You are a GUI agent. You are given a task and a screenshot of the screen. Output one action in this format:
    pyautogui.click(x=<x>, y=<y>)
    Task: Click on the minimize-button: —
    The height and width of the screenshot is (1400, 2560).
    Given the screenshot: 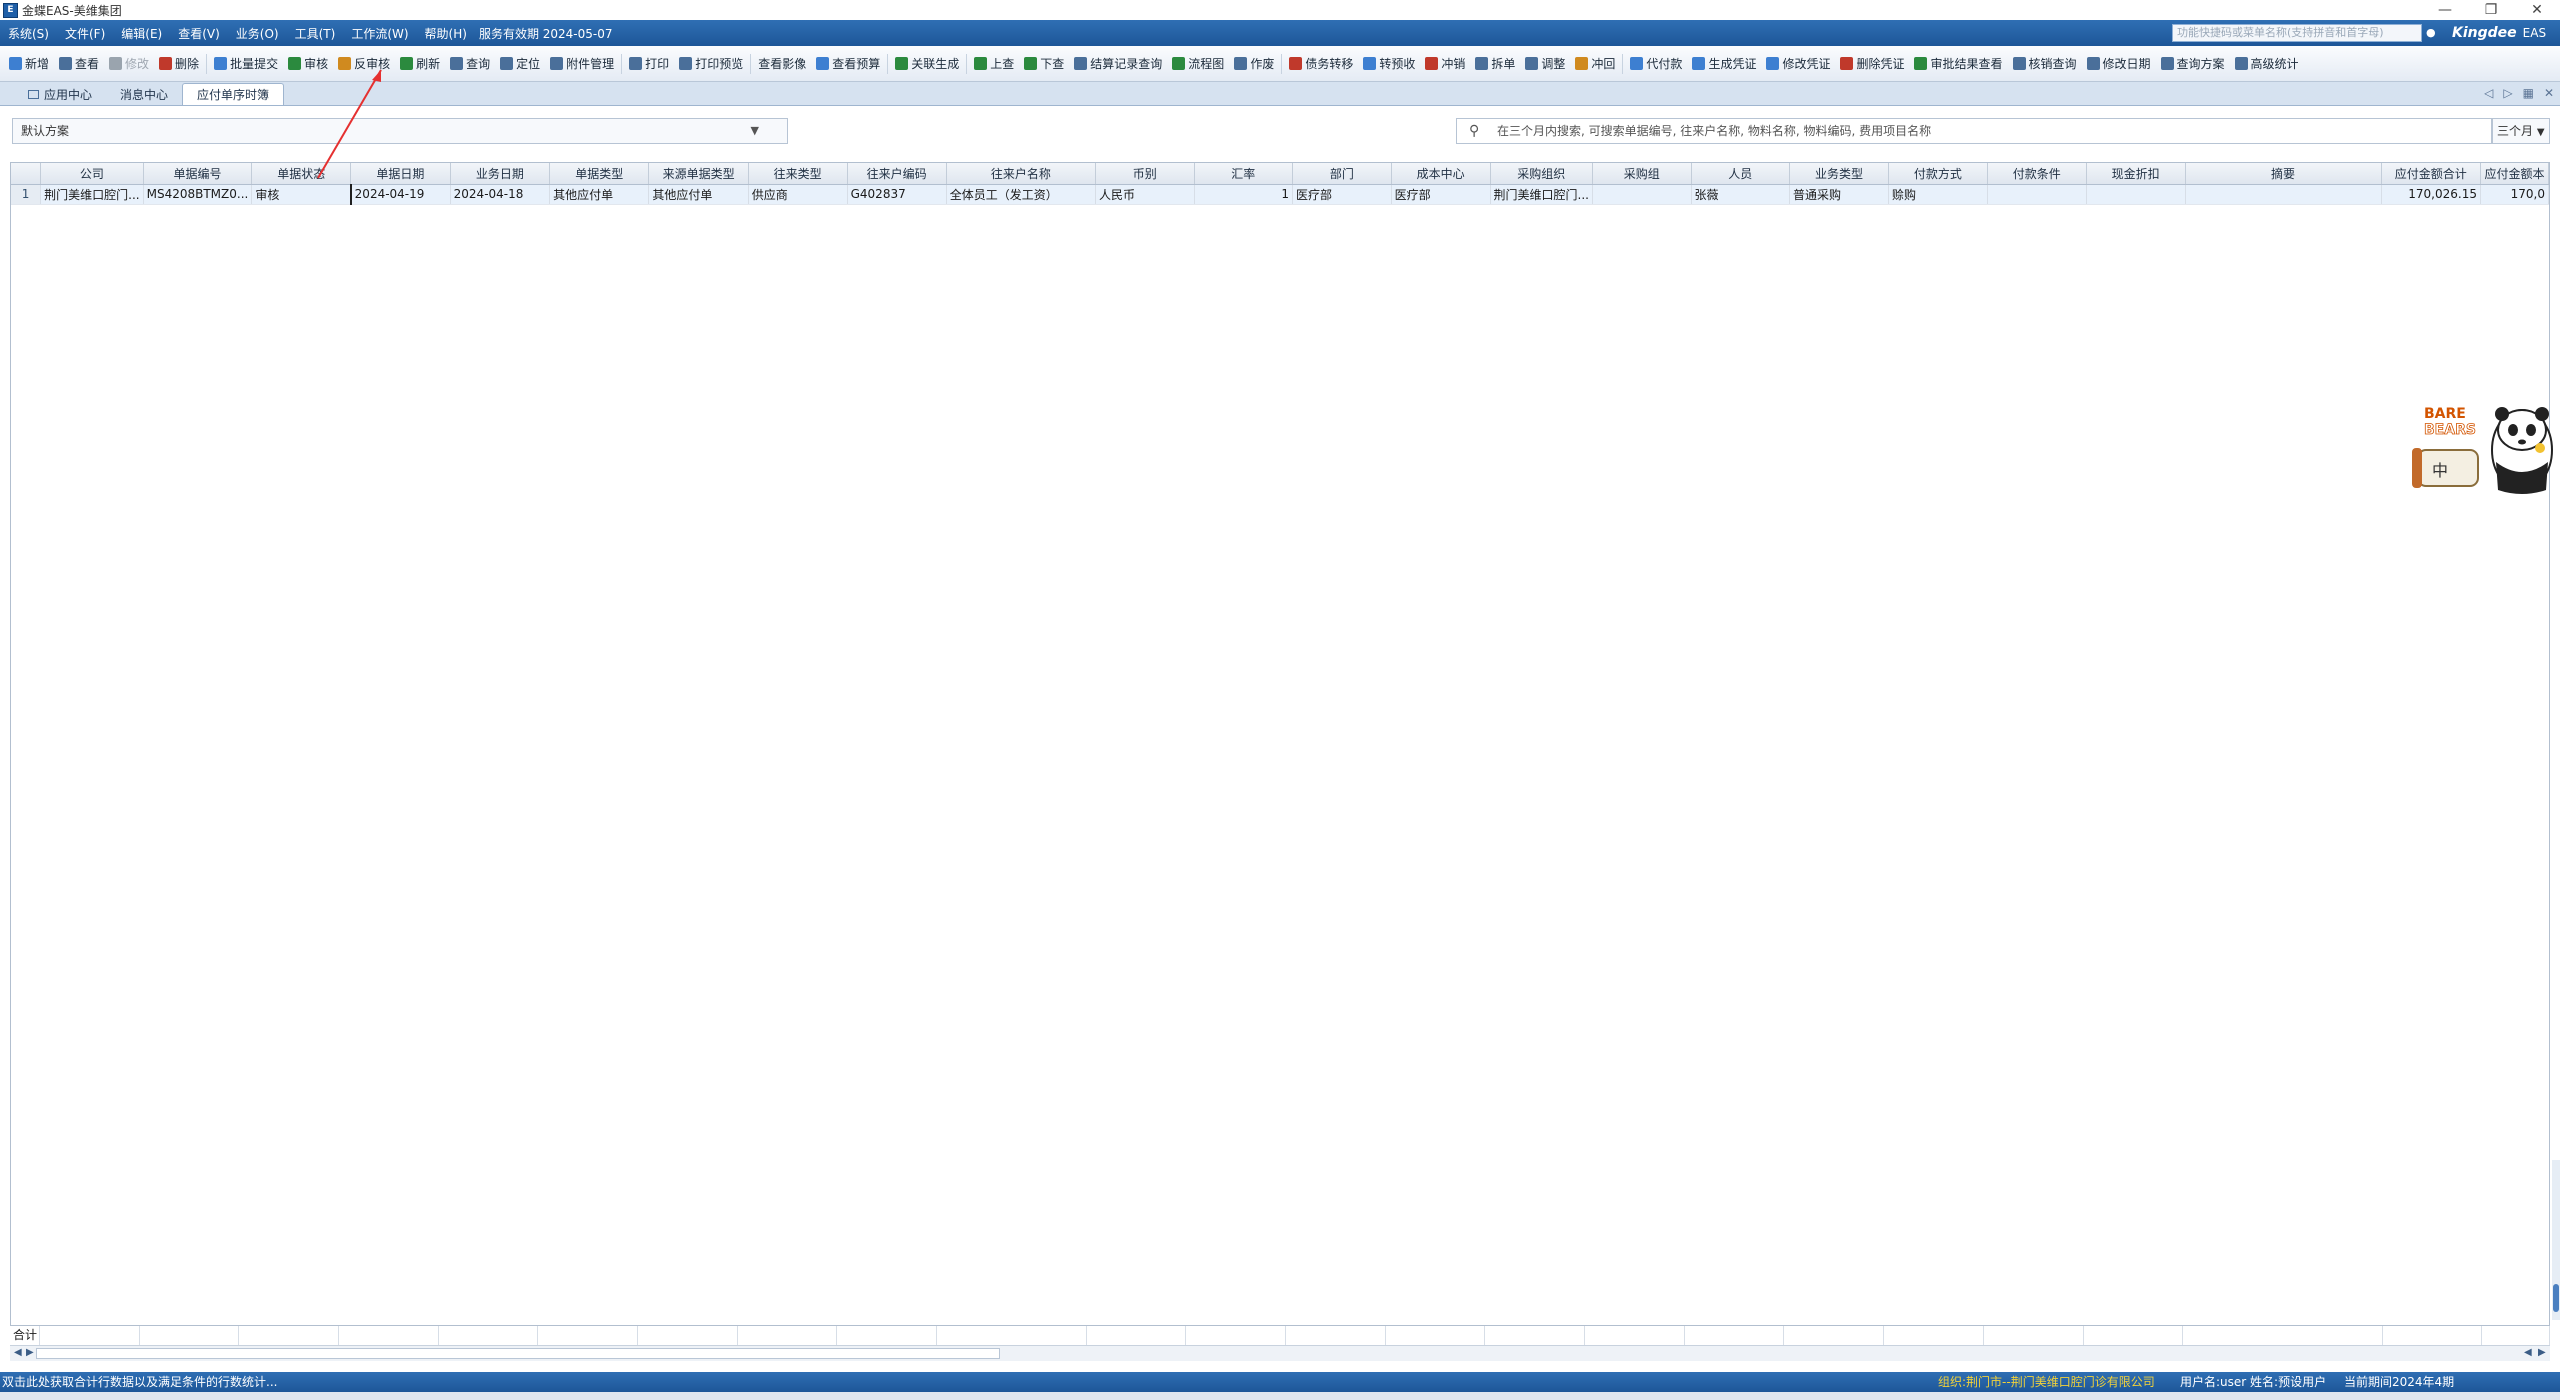 What is the action you would take?
    pyautogui.click(x=2445, y=10)
    